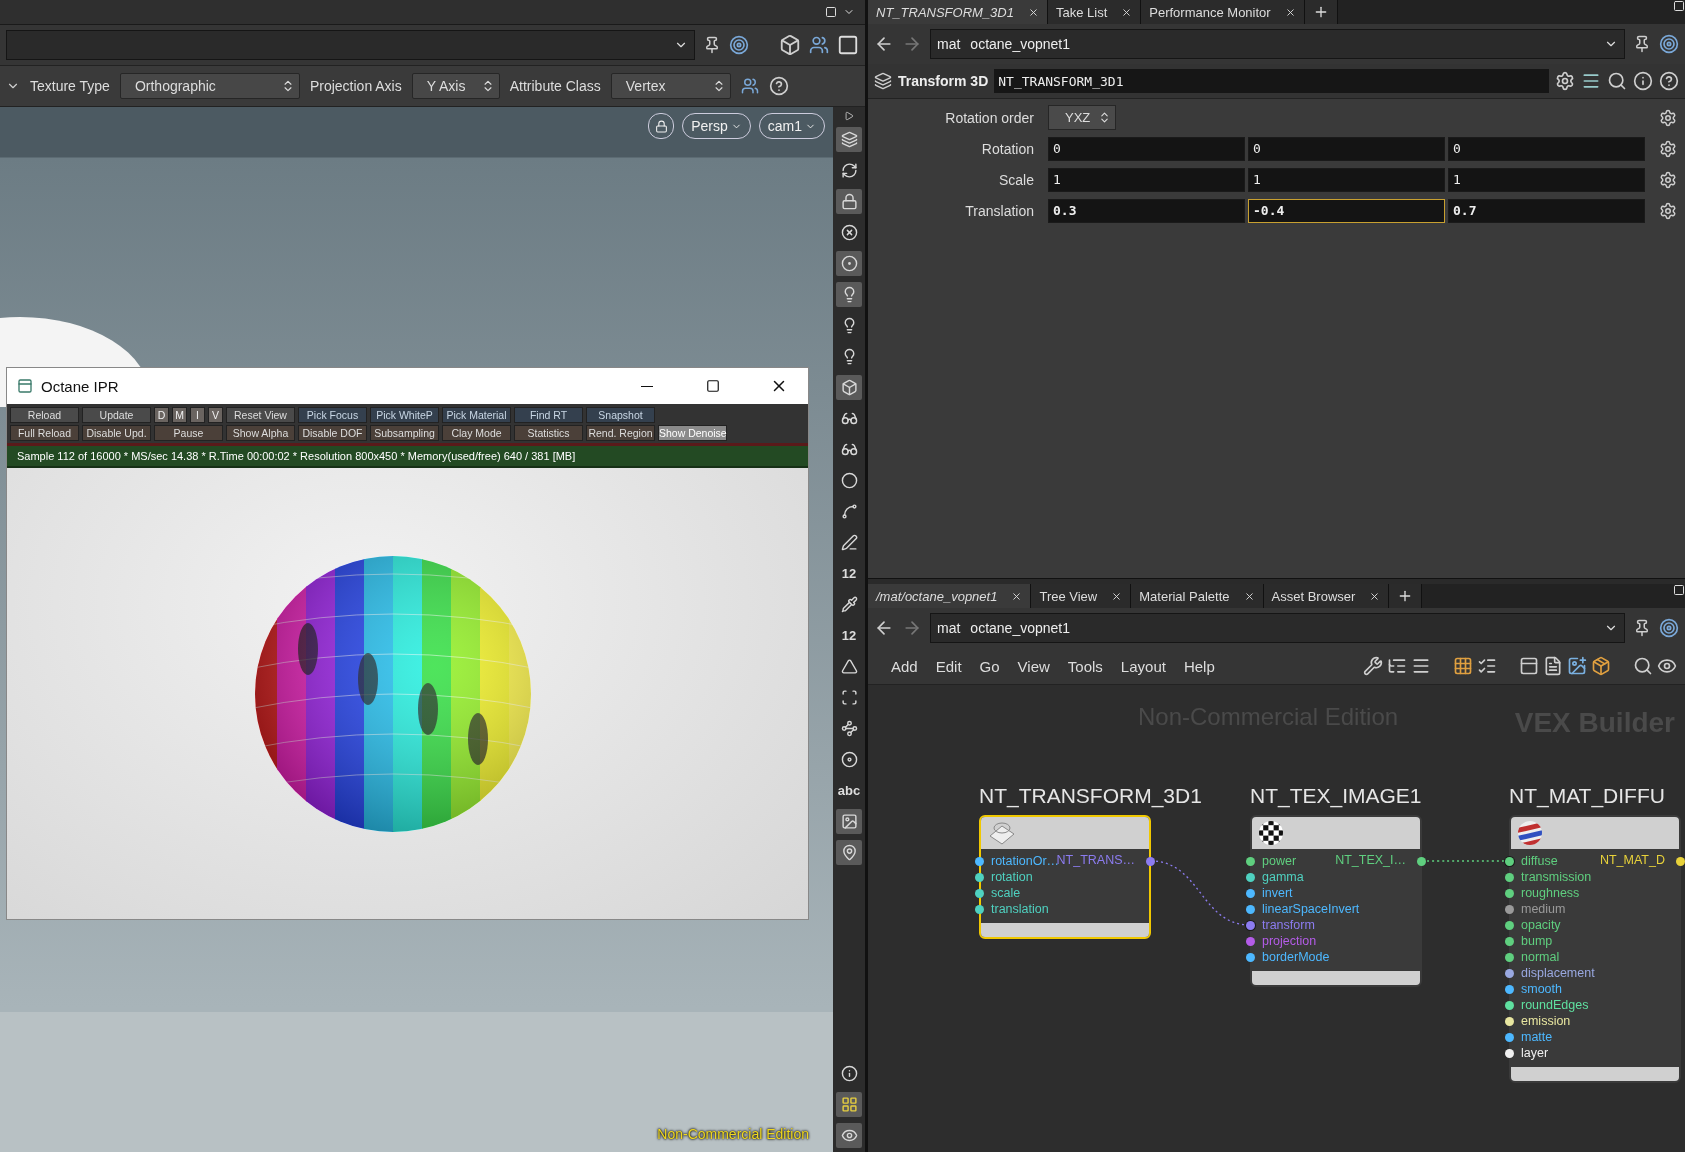  I want to click on render-button: Rend. Region, so click(620, 433).